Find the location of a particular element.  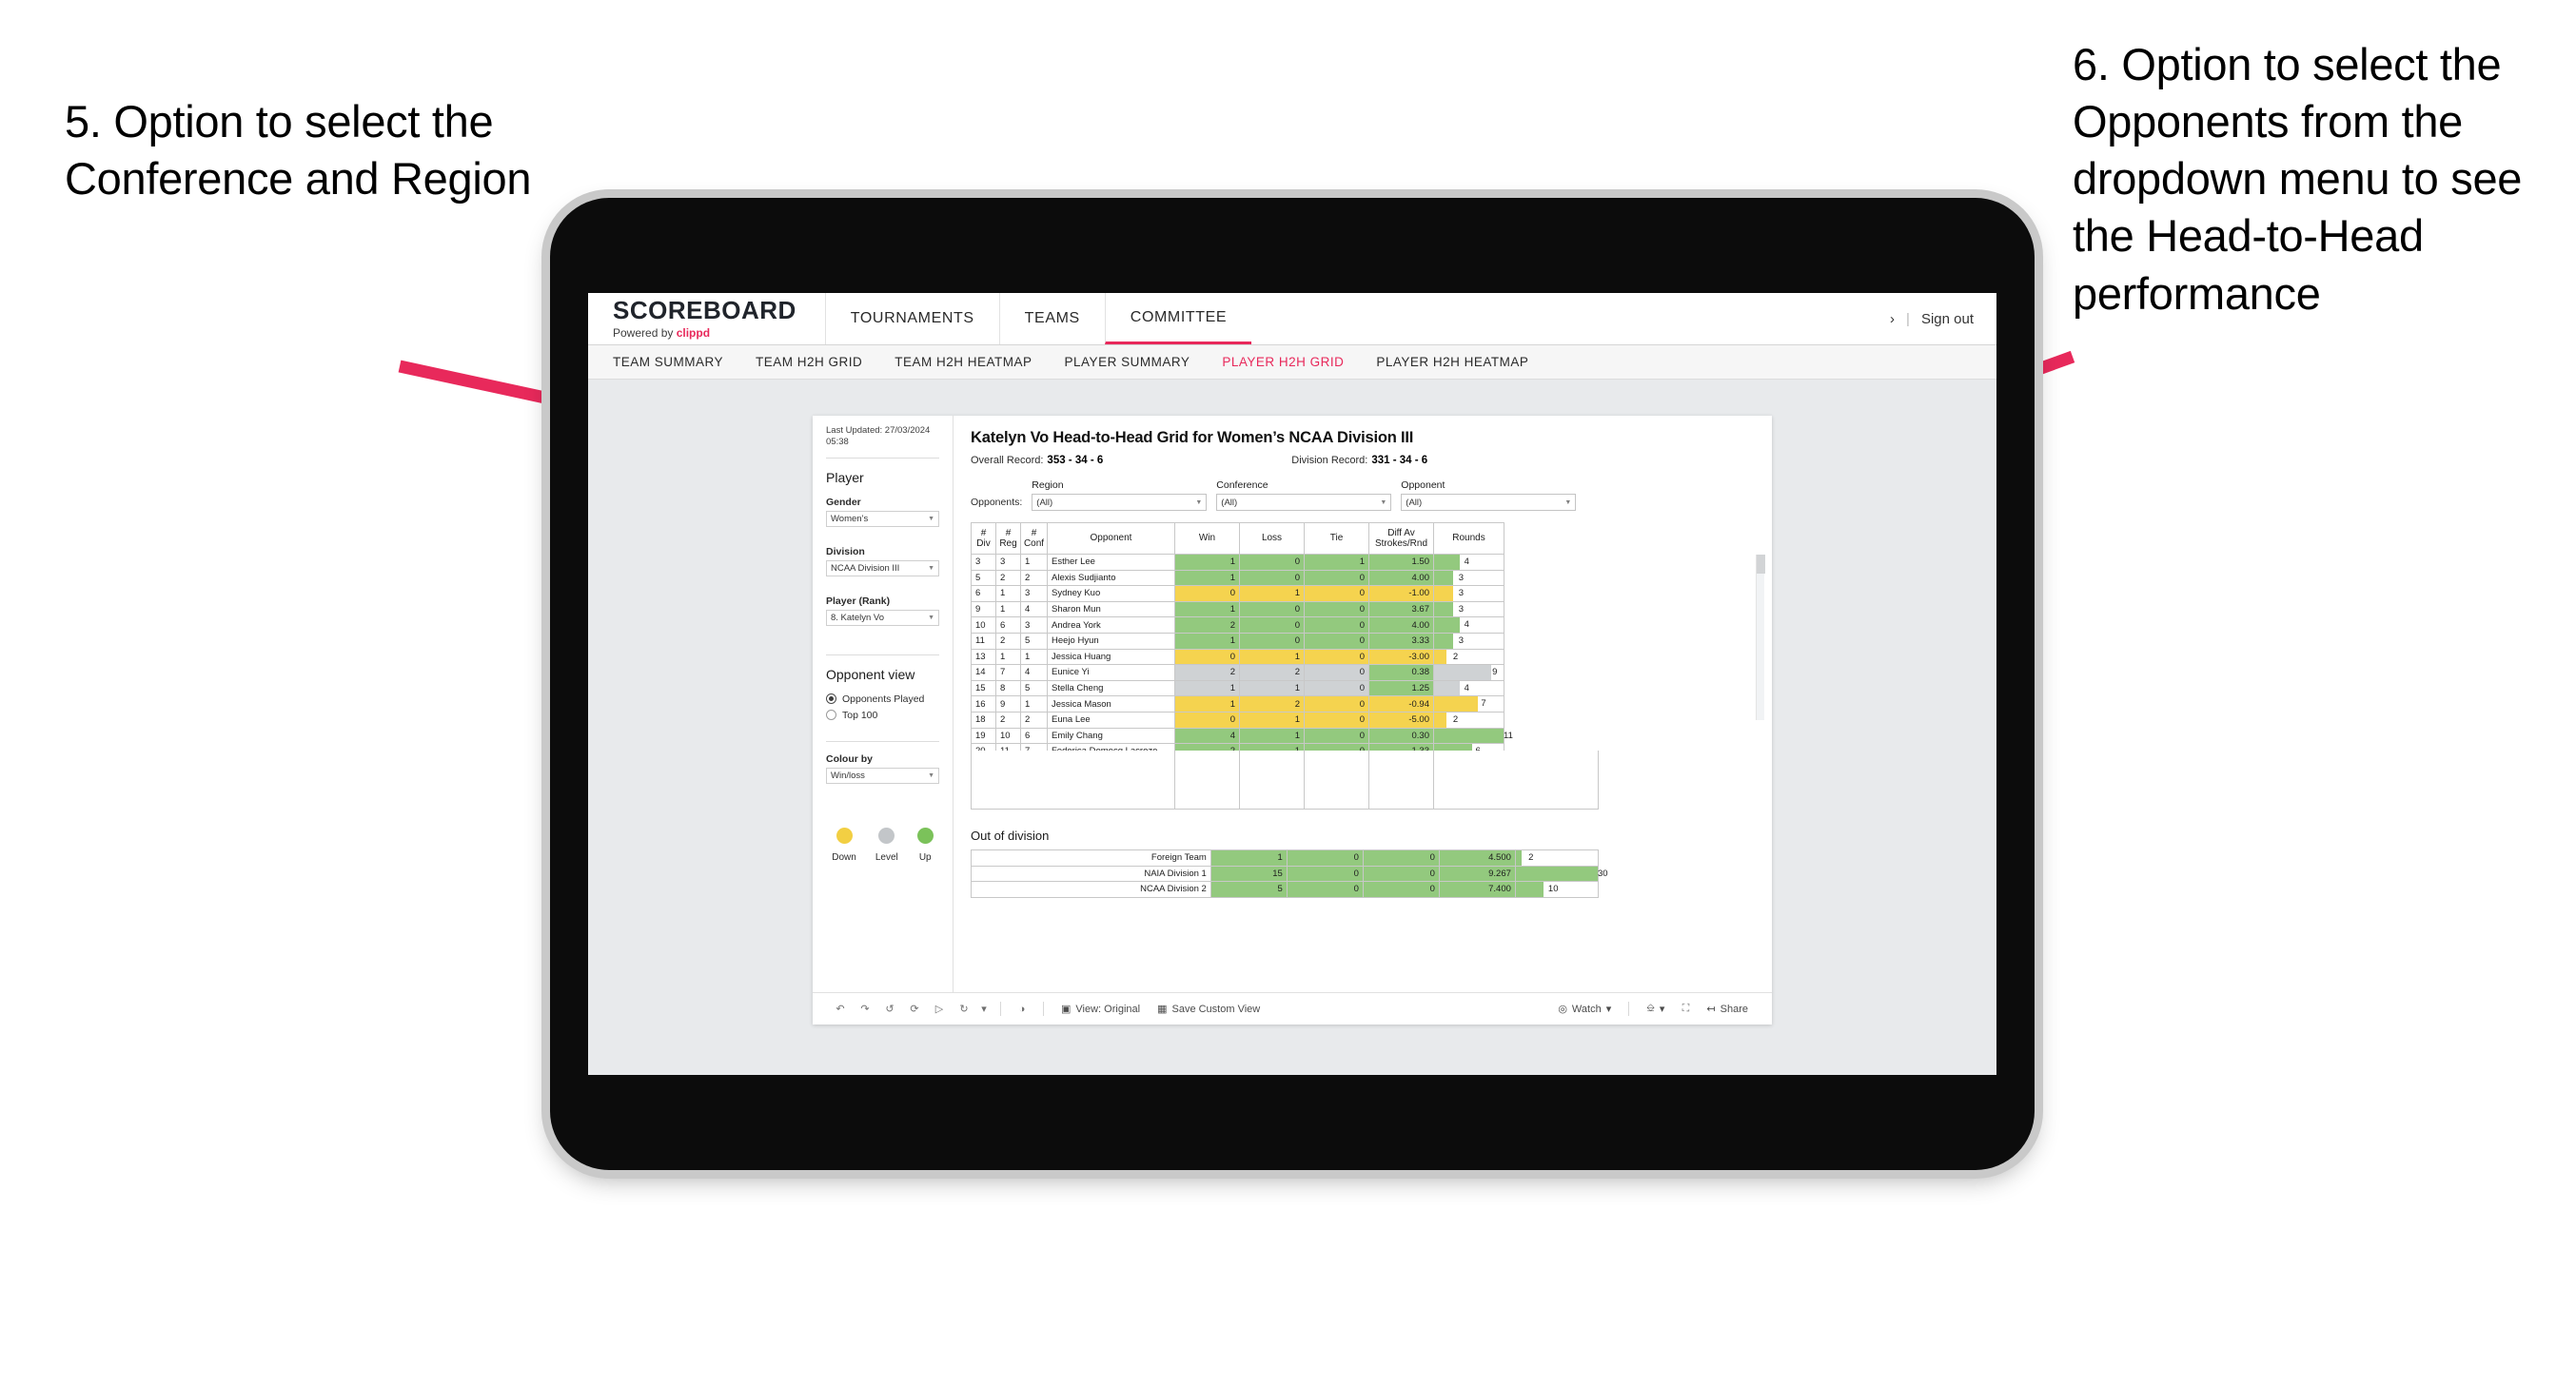

gender-select: Women’s ▼ is located at coordinates (882, 518).